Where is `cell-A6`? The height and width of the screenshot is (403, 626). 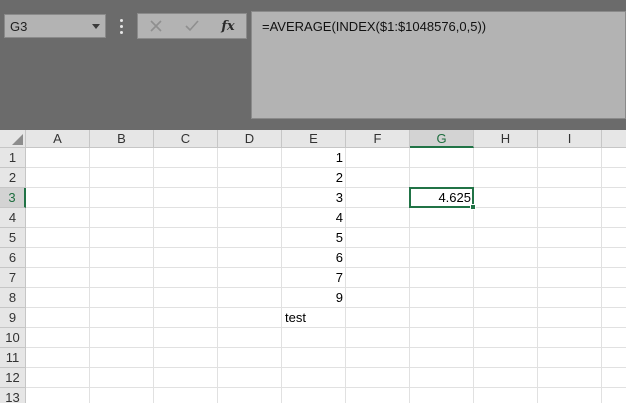
cell-A6 is located at coordinates (58, 258).